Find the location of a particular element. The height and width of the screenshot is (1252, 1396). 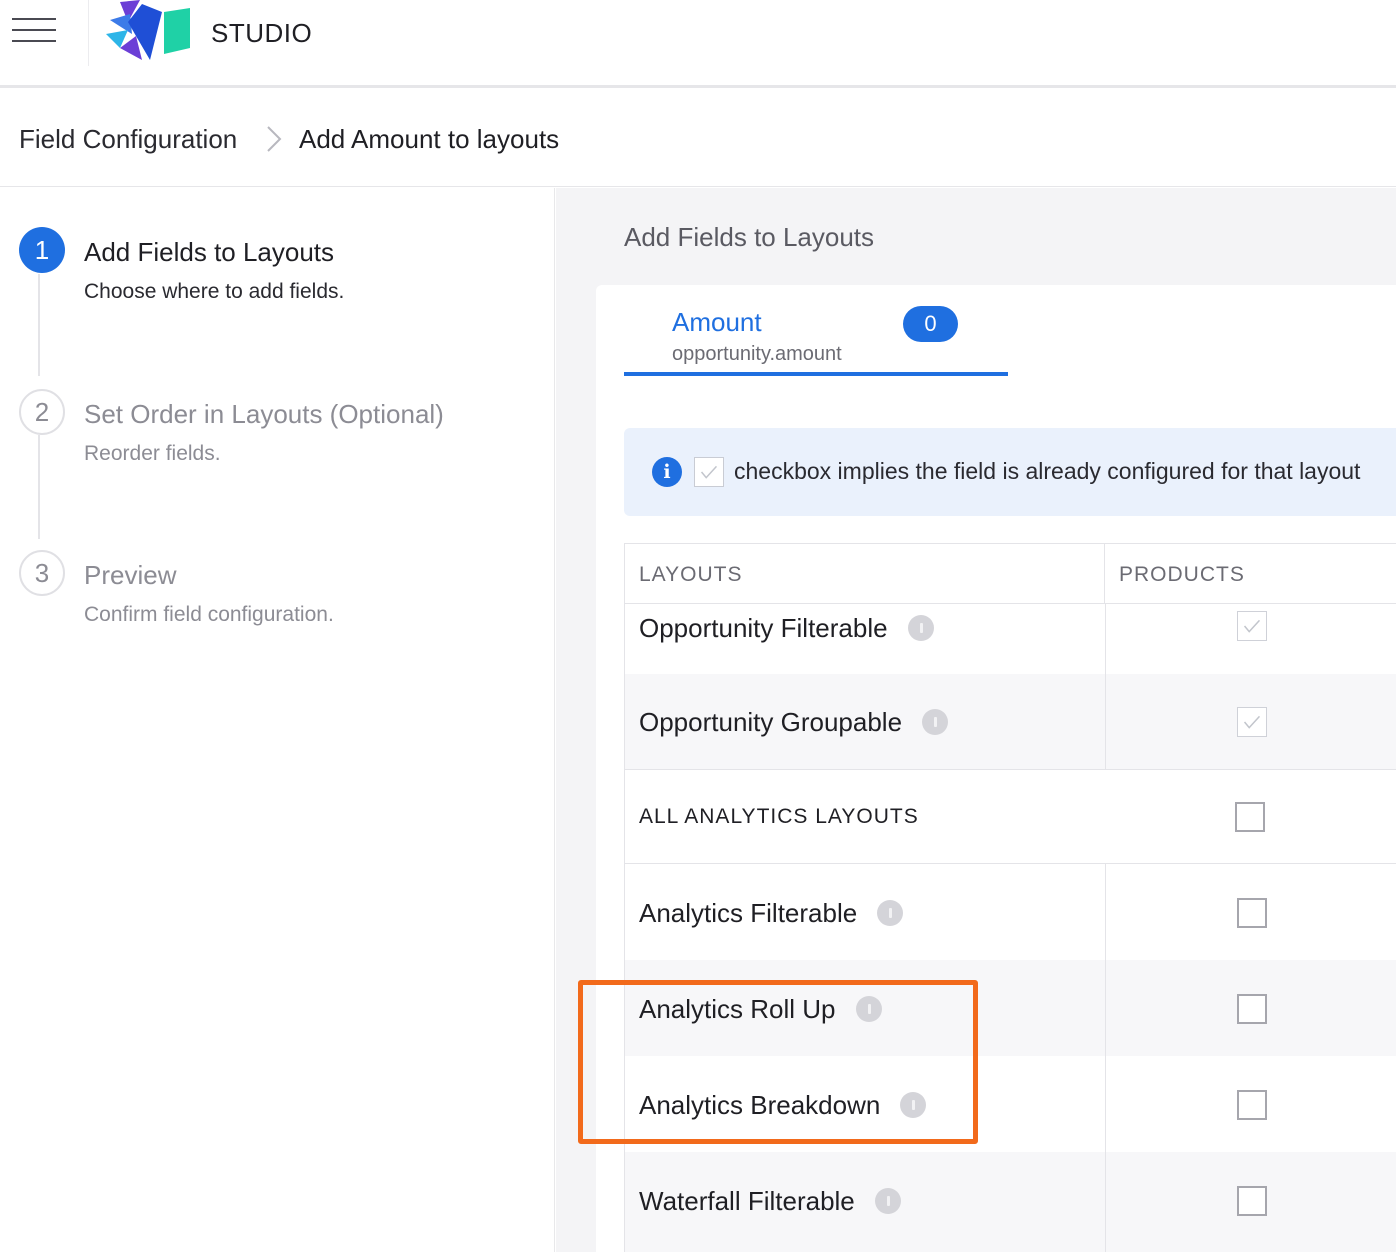

info-icon: i is located at coordinates (667, 472).